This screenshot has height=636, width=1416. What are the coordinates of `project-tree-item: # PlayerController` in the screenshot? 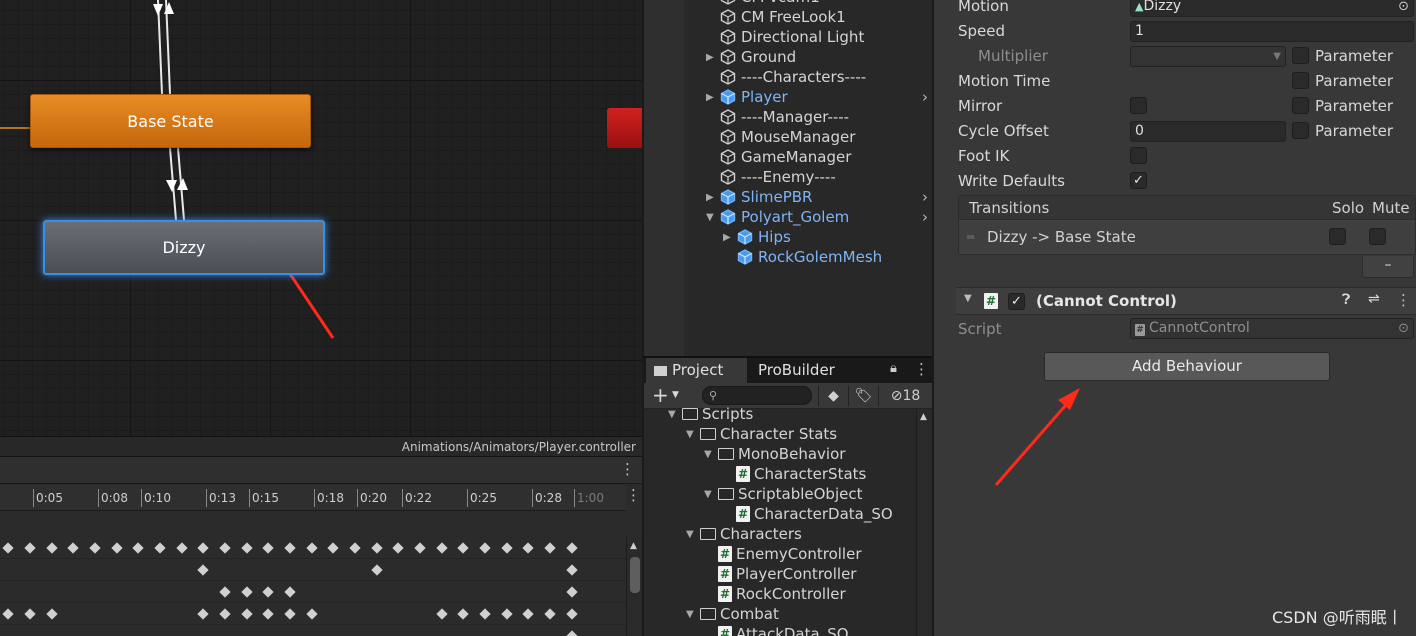 It's located at (780, 574).